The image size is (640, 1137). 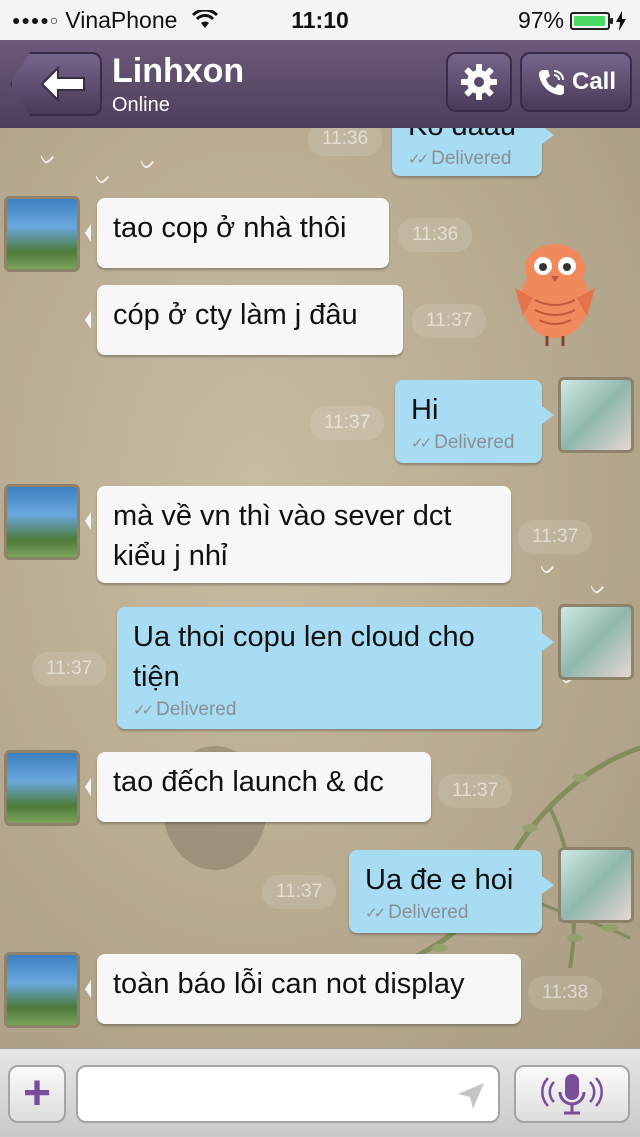 What do you see at coordinates (565, 993) in the screenshot?
I see `message-timestamp: 11:38` at bounding box center [565, 993].